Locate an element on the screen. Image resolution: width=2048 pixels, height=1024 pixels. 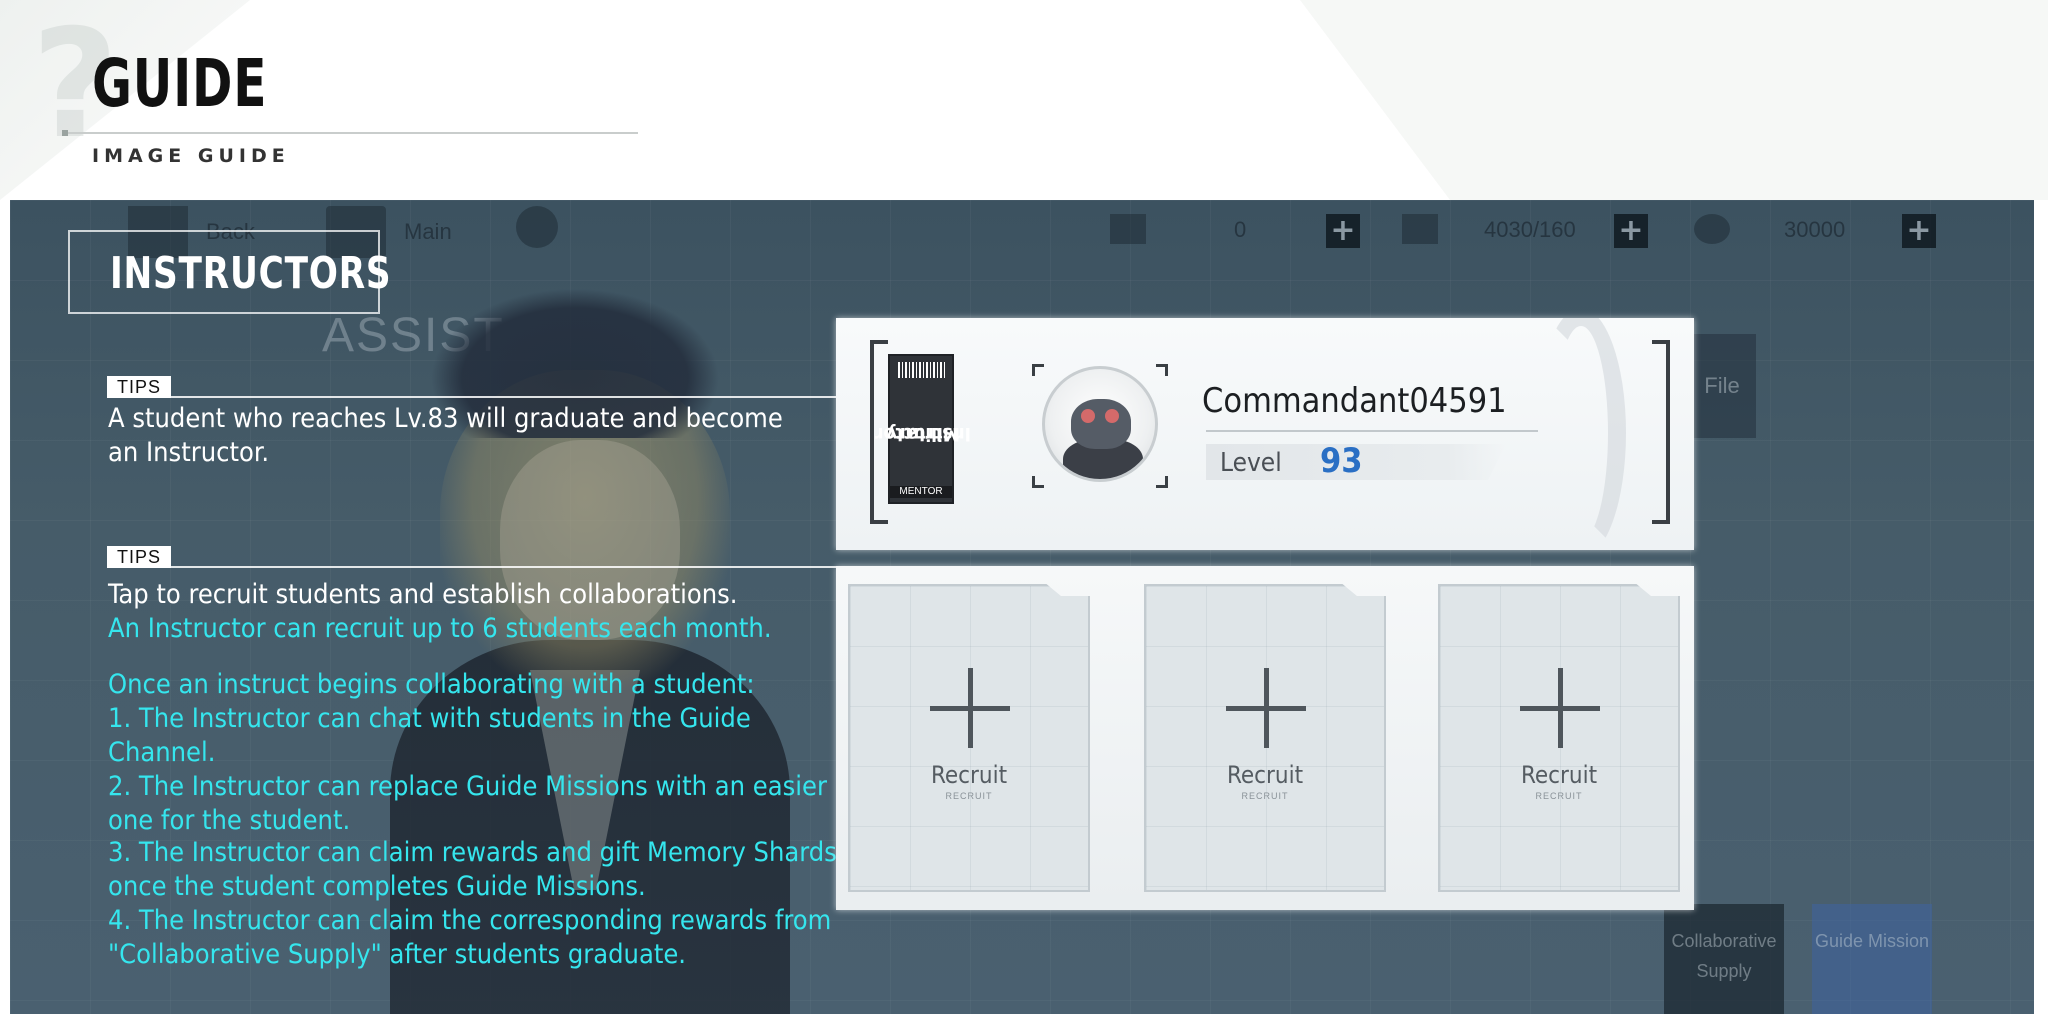
avatar-frame is located at coordinates (1100, 426).